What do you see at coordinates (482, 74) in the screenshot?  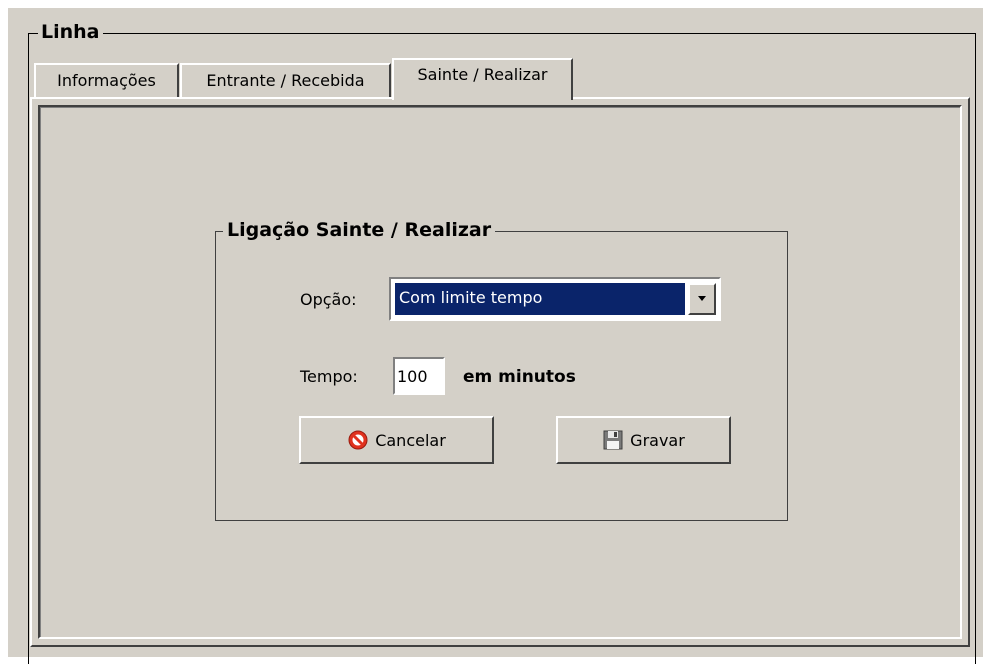 I see `tab-label: Sainte / Realizar` at bounding box center [482, 74].